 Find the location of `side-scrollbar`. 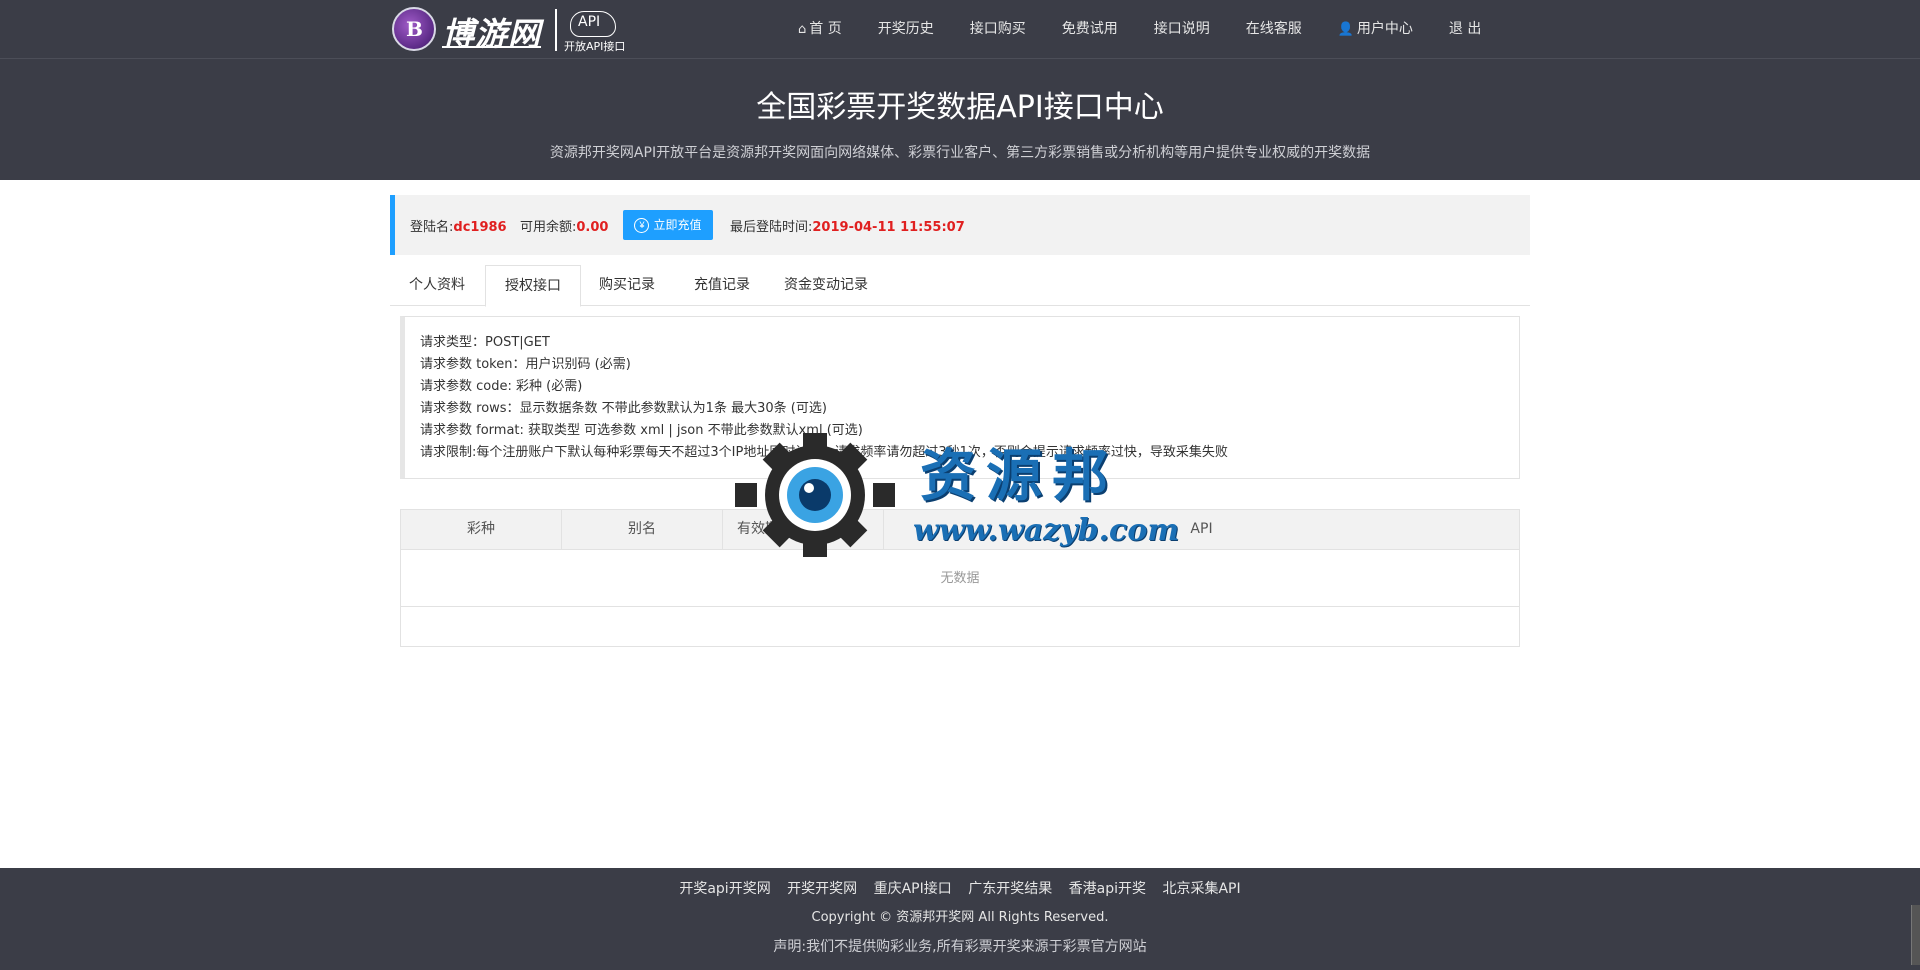

side-scrollbar is located at coordinates (1915, 935).